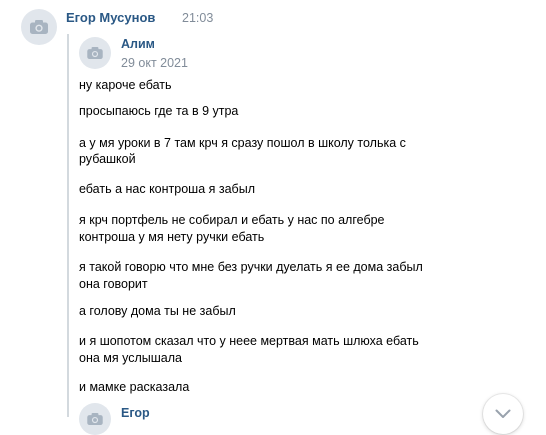 The width and height of the screenshot is (546, 435). I want to click on forwarded-author-name: Алим, so click(138, 44).